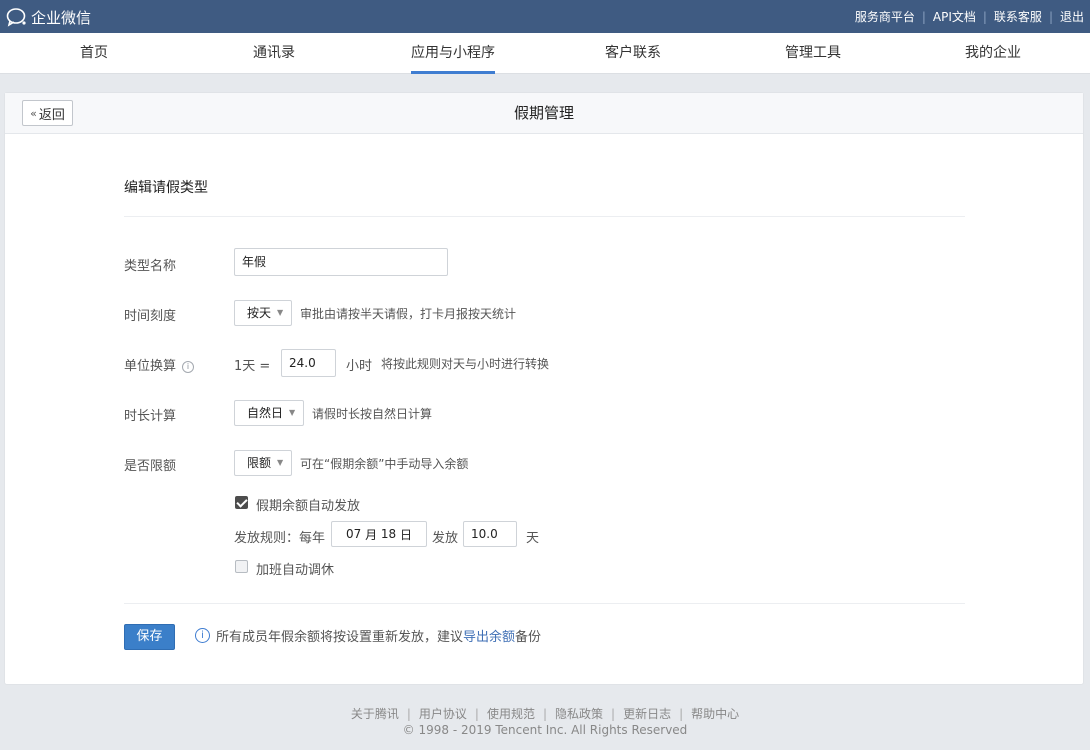  What do you see at coordinates (1072, 16) in the screenshot?
I see `logout-link: 退出` at bounding box center [1072, 16].